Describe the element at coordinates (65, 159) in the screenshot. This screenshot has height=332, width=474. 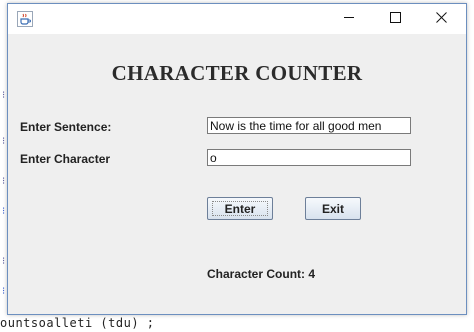
I see `character-label: Enter Character` at that location.